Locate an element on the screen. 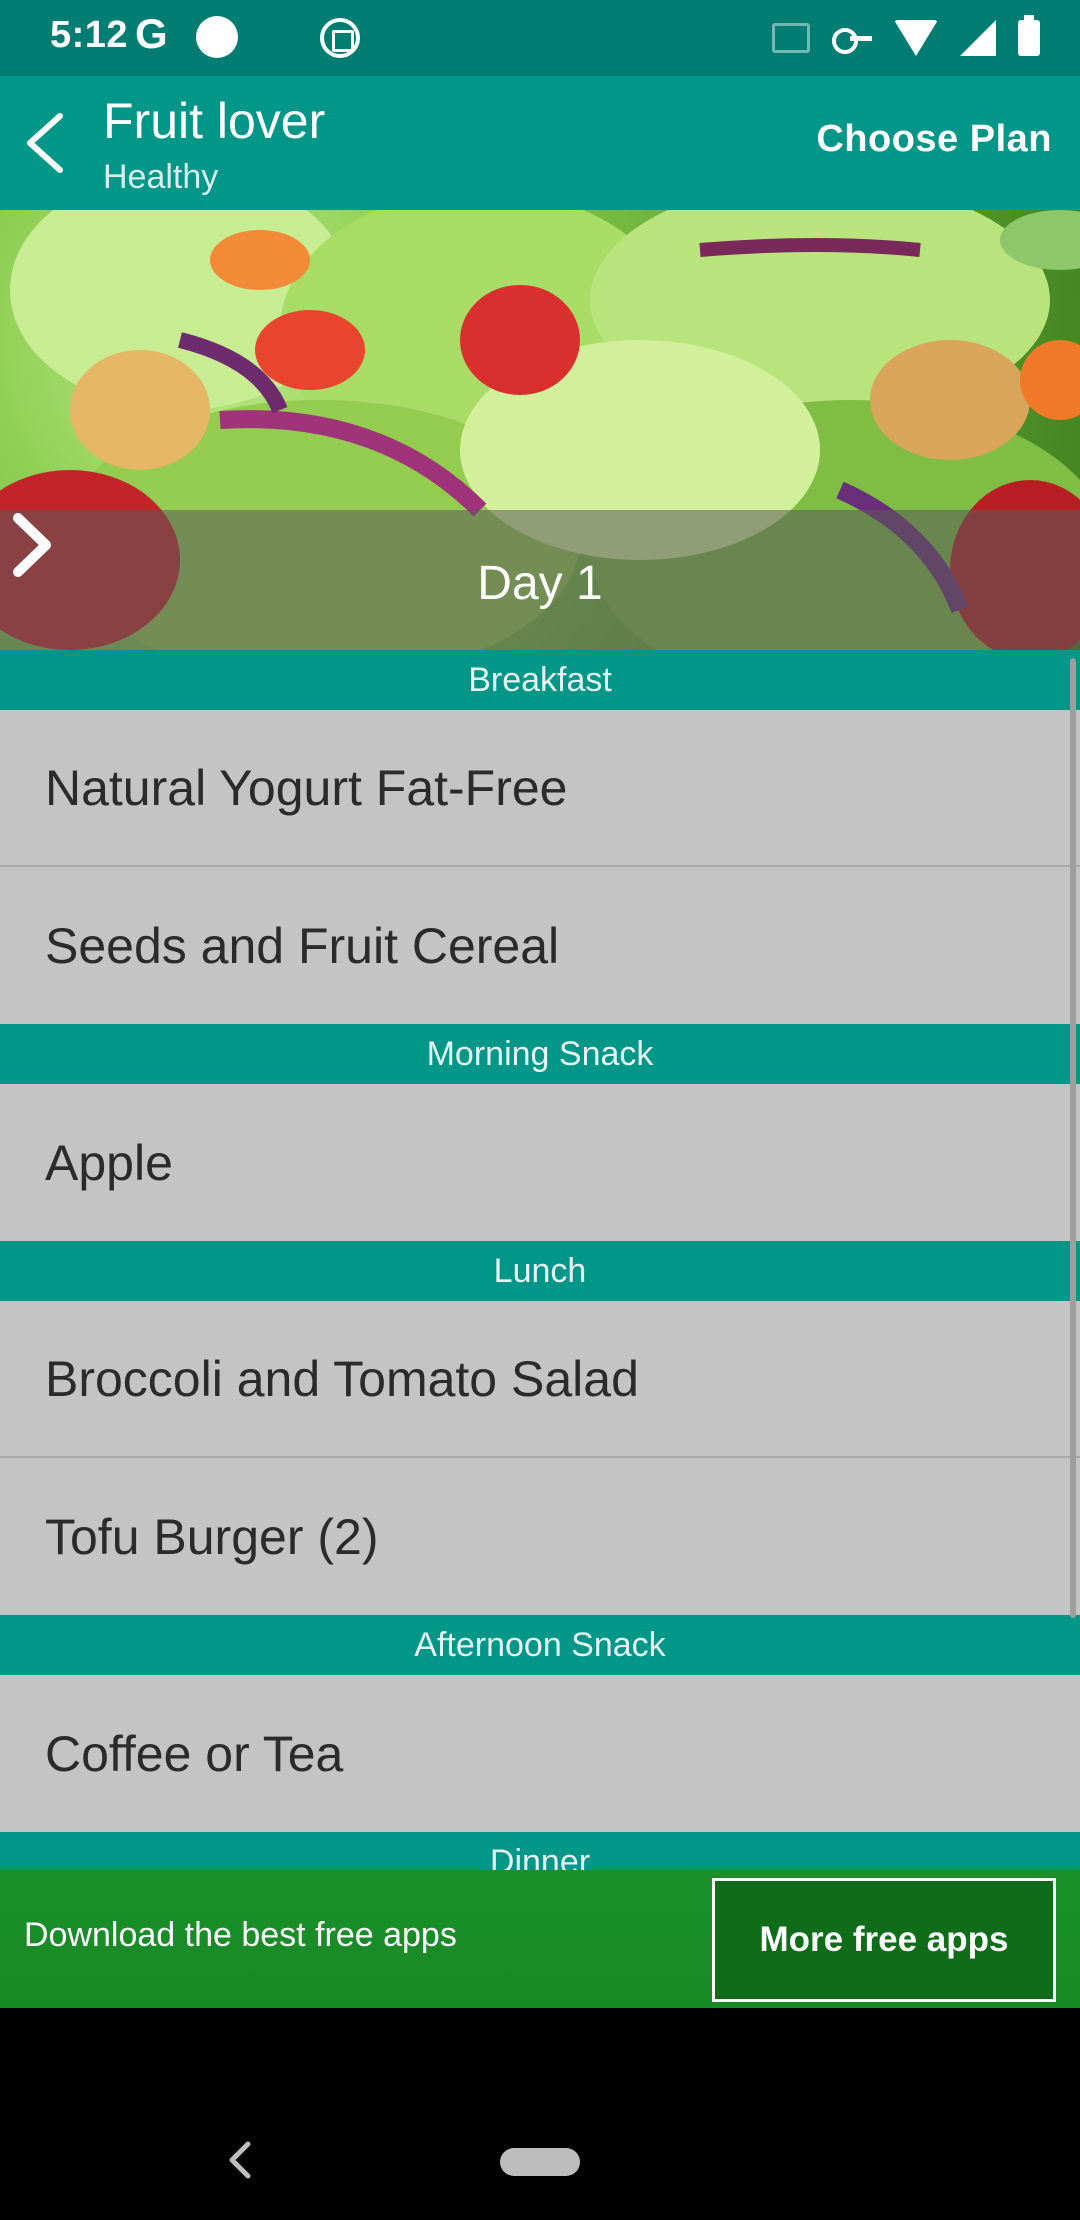 This screenshot has width=1080, height=2220. section-header-afternoon-snack: Afternoon Snack is located at coordinates (540, 1645).